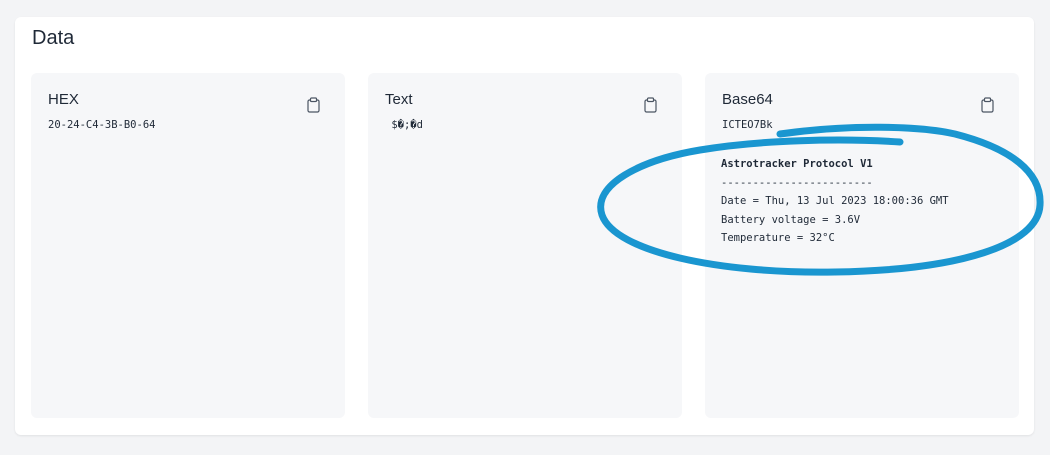 The height and width of the screenshot is (455, 1050). Describe the element at coordinates (53, 38) in the screenshot. I see `panel-title: Data` at that location.